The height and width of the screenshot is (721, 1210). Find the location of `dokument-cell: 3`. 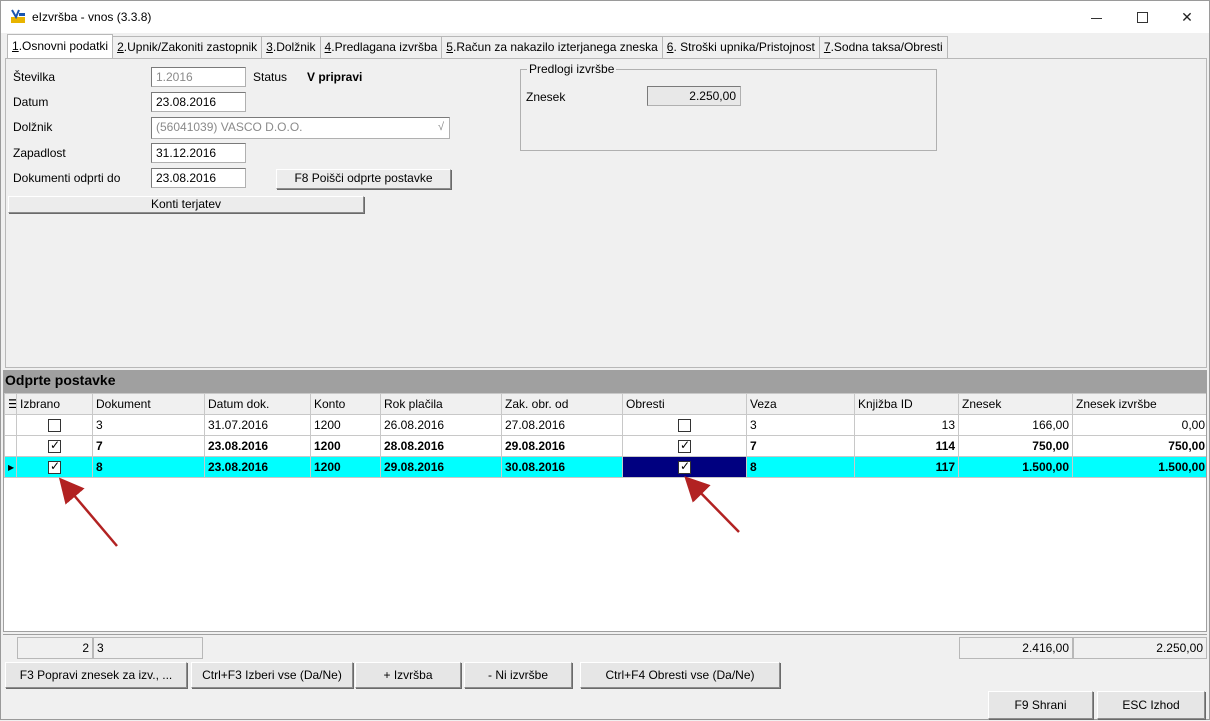

dokument-cell: 3 is located at coordinates (148, 425).